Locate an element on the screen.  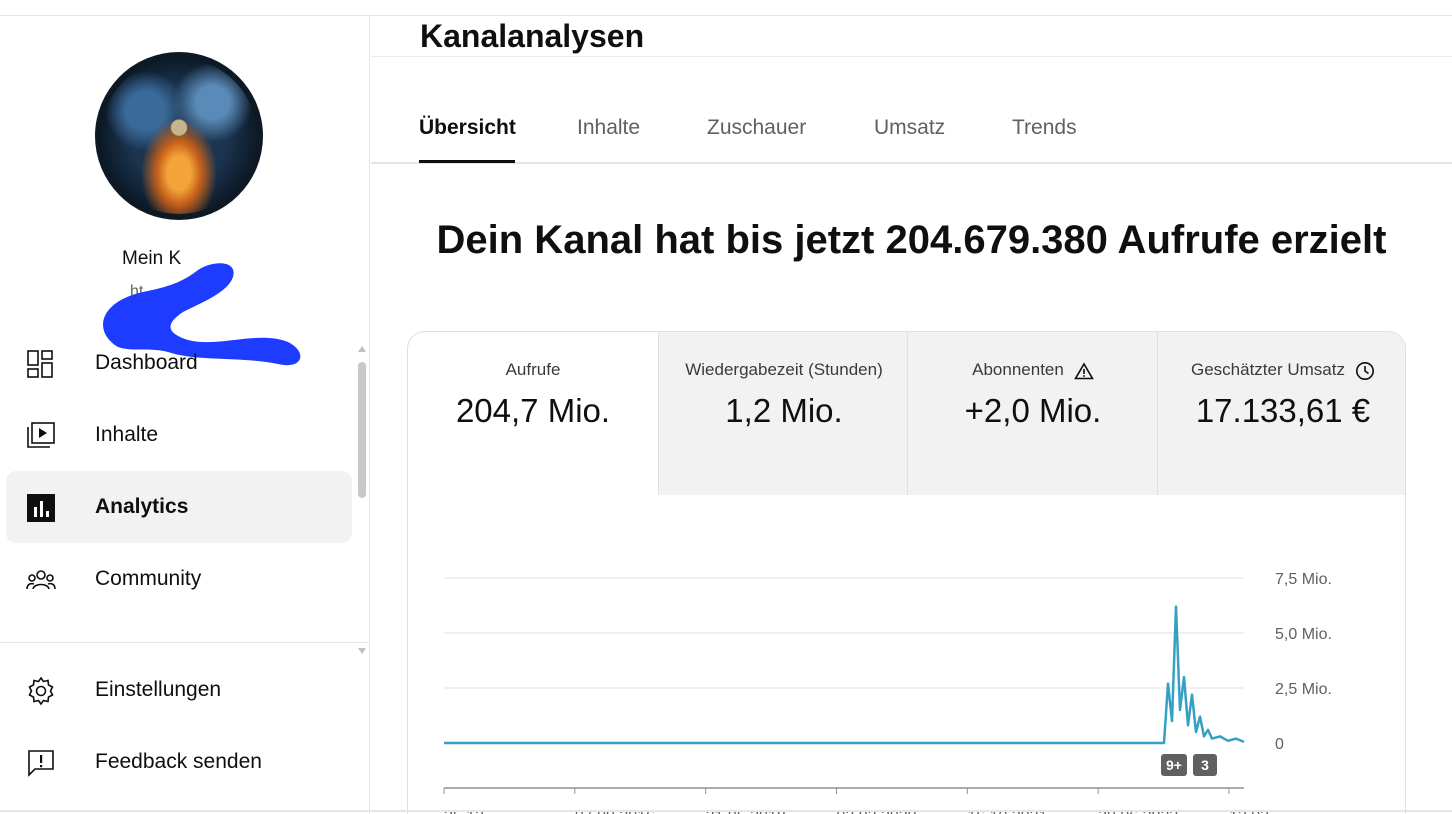
metric-label: Wiedergabezeit (Stunden) is located at coordinates (784, 369).